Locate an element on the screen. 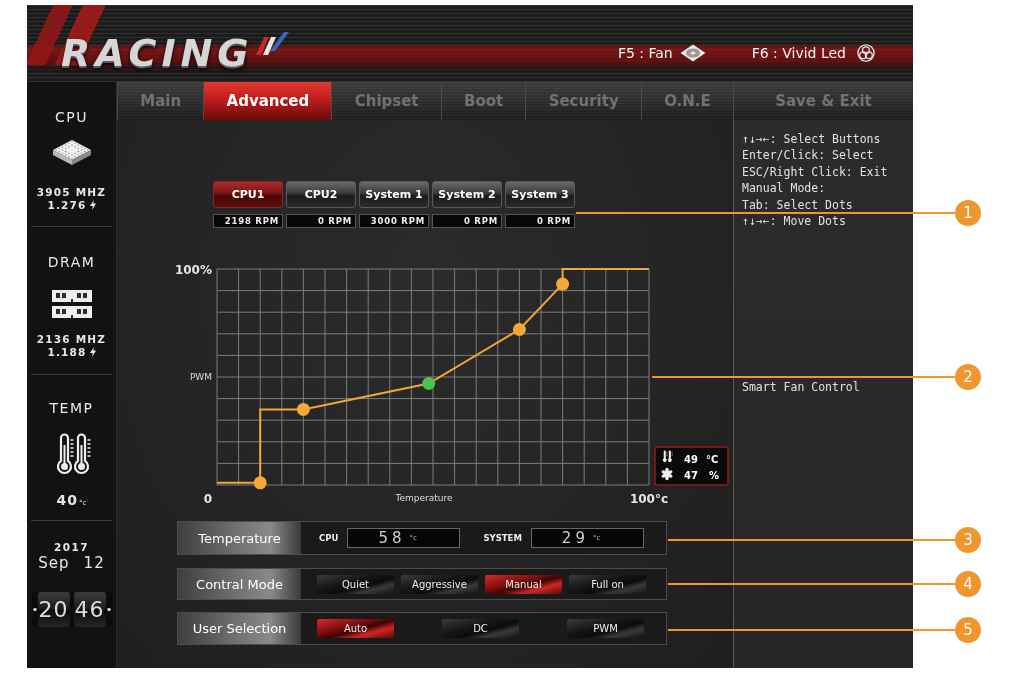 Image resolution: width=1024 pixels, height=678 pixels. readout-value: 47 is located at coordinates (691, 475).